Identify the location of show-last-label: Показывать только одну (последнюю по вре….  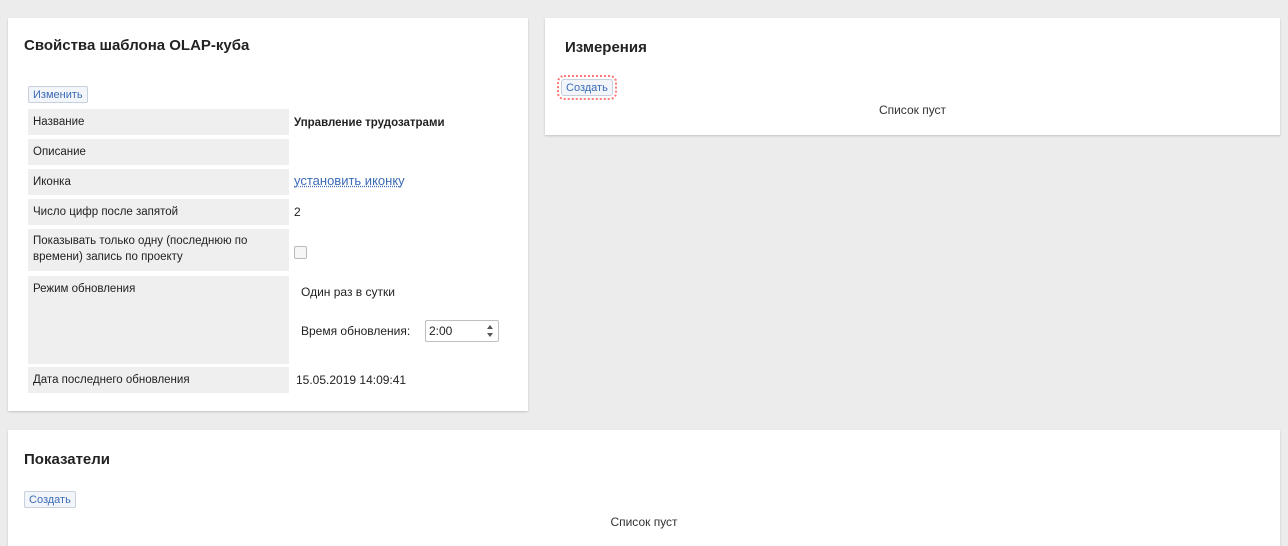
(158, 250).